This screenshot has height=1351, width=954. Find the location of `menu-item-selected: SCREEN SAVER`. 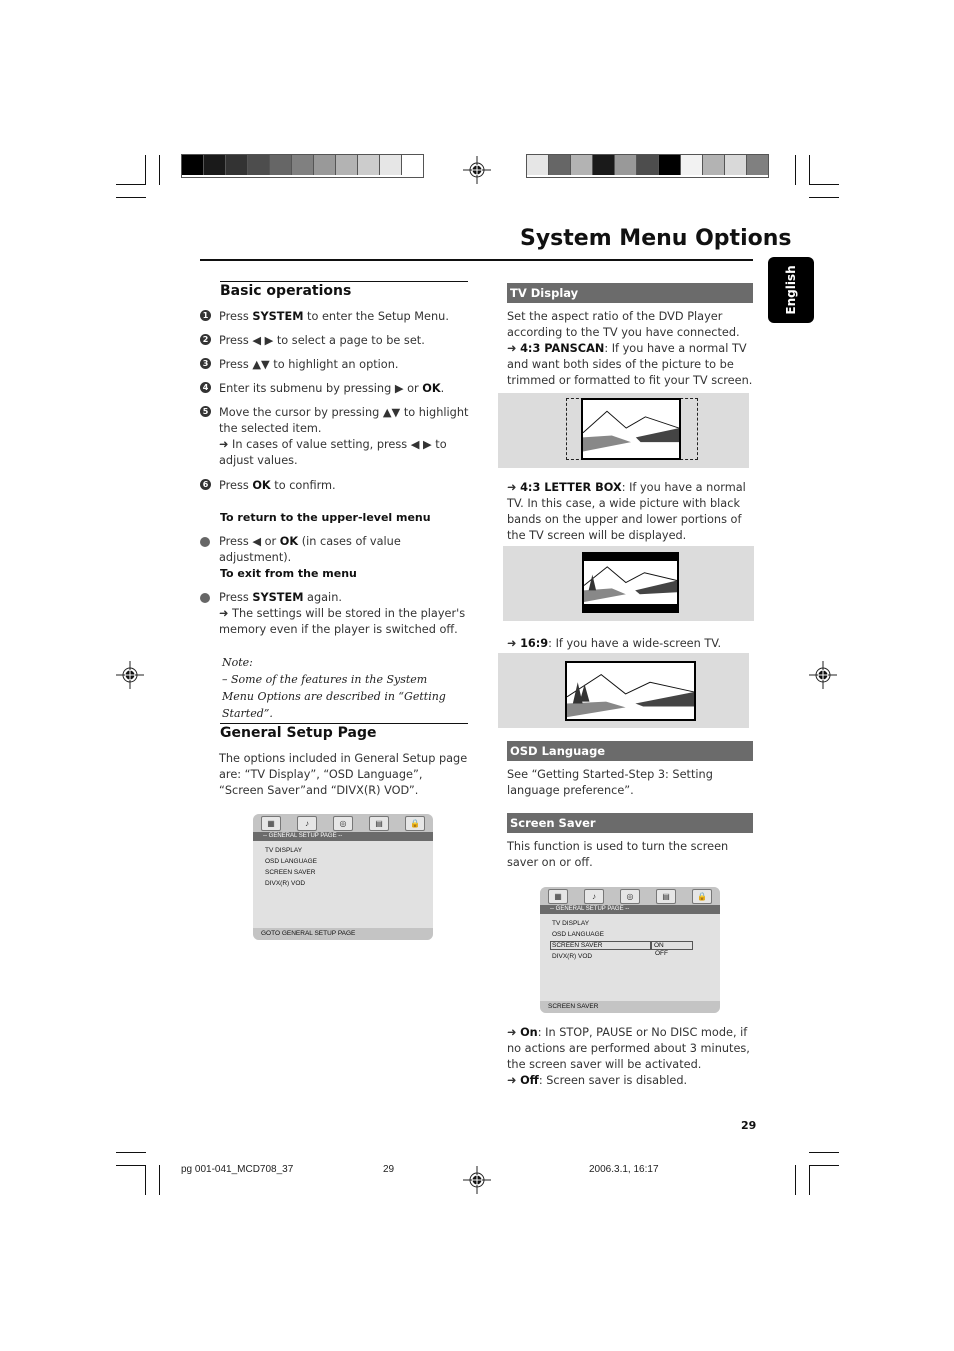

menu-item-selected: SCREEN SAVER is located at coordinates (600, 945).